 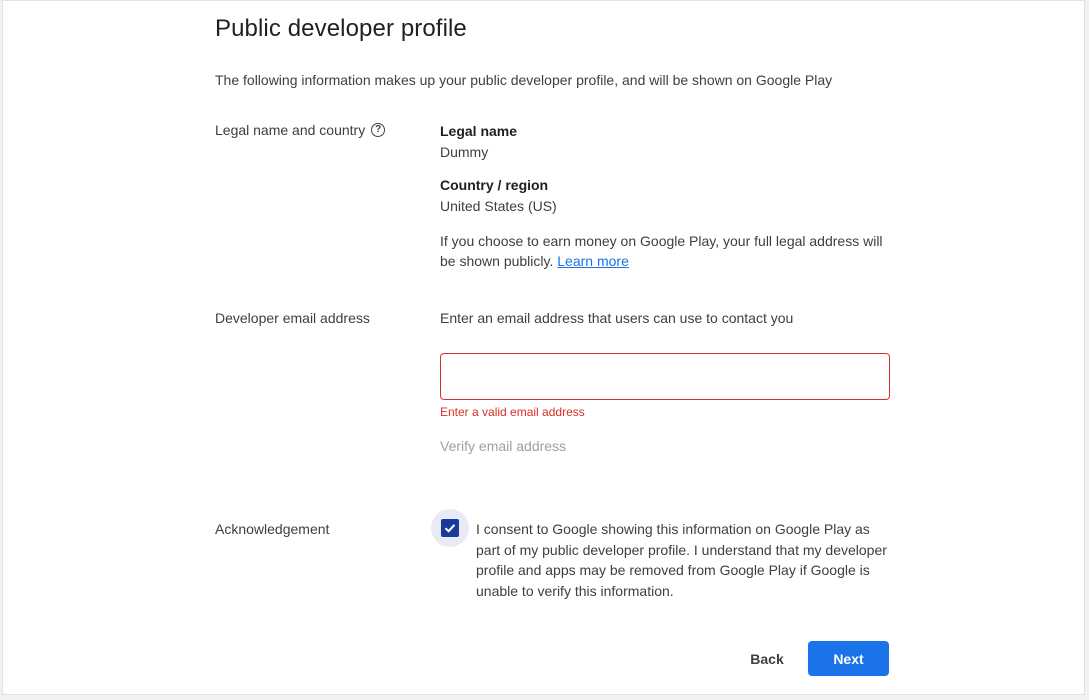 What do you see at coordinates (479, 131) in the screenshot?
I see `legal-name-label: Legal name` at bounding box center [479, 131].